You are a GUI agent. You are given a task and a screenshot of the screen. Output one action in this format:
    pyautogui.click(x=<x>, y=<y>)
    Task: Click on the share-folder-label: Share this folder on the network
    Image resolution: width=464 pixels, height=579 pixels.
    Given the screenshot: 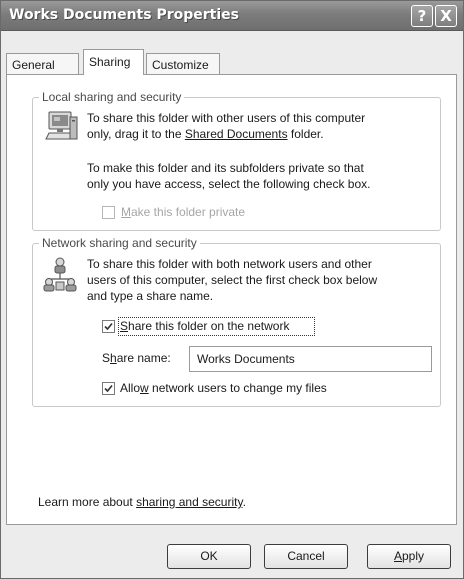 What is the action you would take?
    pyautogui.click(x=204, y=326)
    